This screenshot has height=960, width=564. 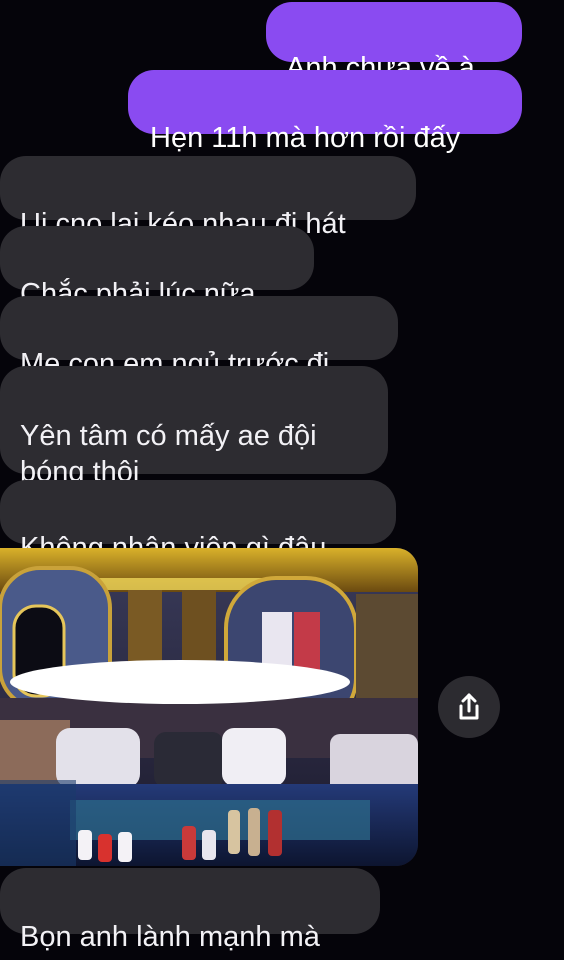 What do you see at coordinates (199, 338) in the screenshot?
I see `message-bubble-incoming: Mẹ con em ngủ trước đi` at bounding box center [199, 338].